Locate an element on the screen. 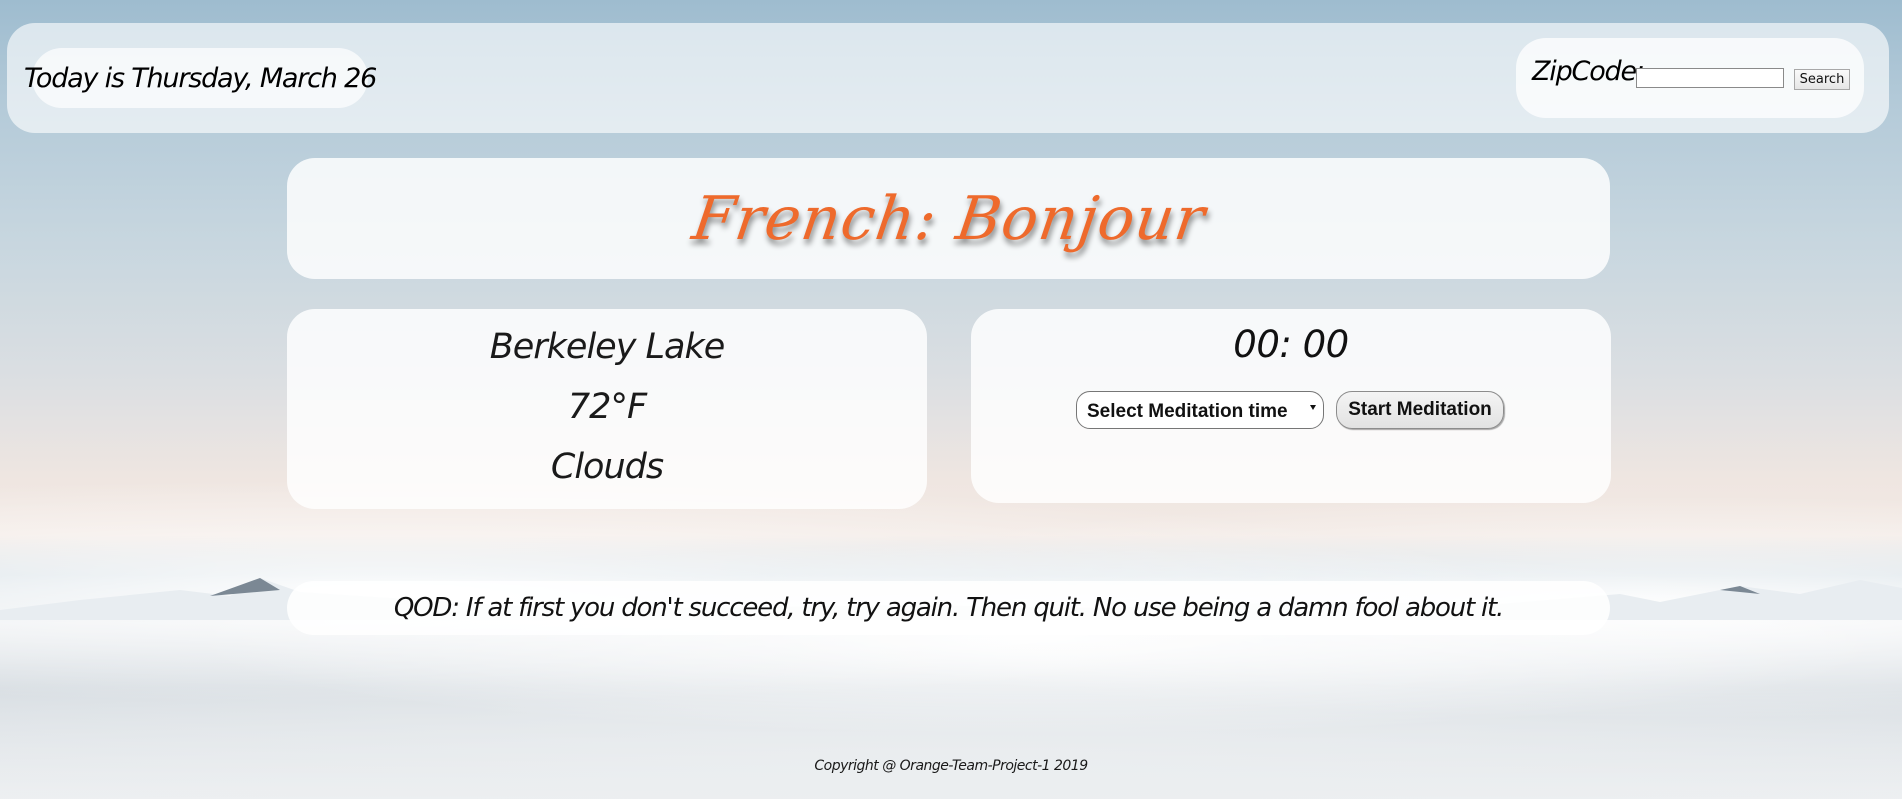 This screenshot has width=1902, height=799. zip-search-form: ZipCode: Search is located at coordinates (1690, 78).